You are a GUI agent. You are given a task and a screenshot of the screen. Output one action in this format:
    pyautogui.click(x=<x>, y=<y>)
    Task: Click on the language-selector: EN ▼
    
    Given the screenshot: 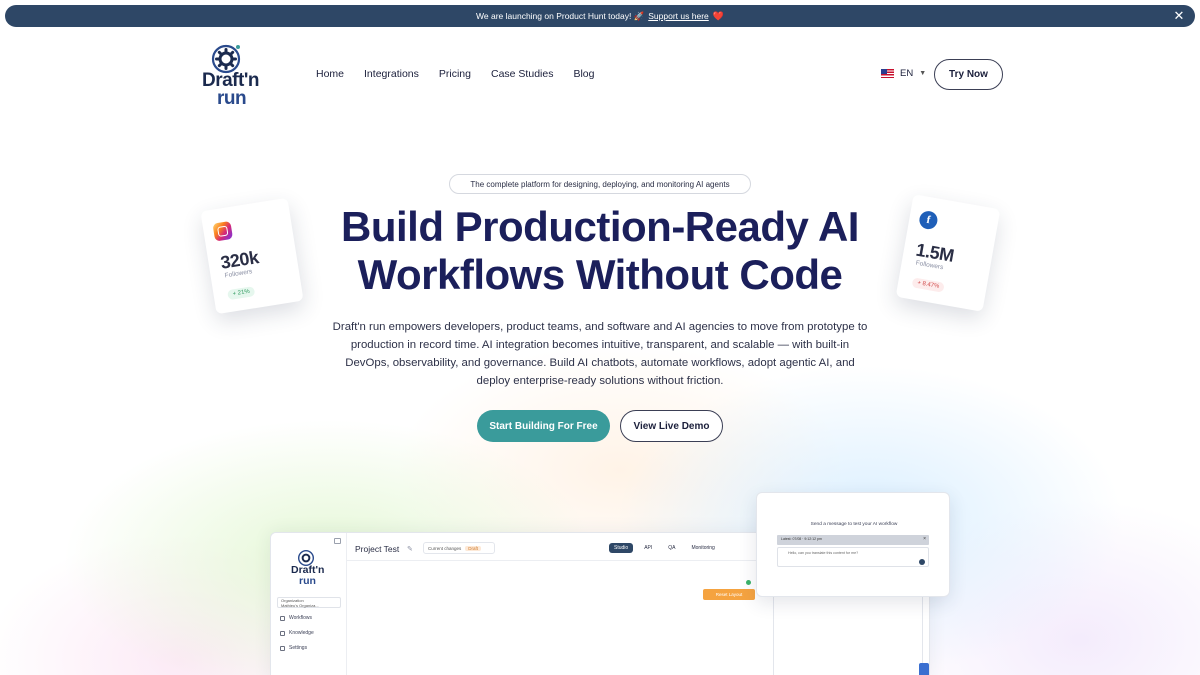 What is the action you would take?
    pyautogui.click(x=903, y=73)
    